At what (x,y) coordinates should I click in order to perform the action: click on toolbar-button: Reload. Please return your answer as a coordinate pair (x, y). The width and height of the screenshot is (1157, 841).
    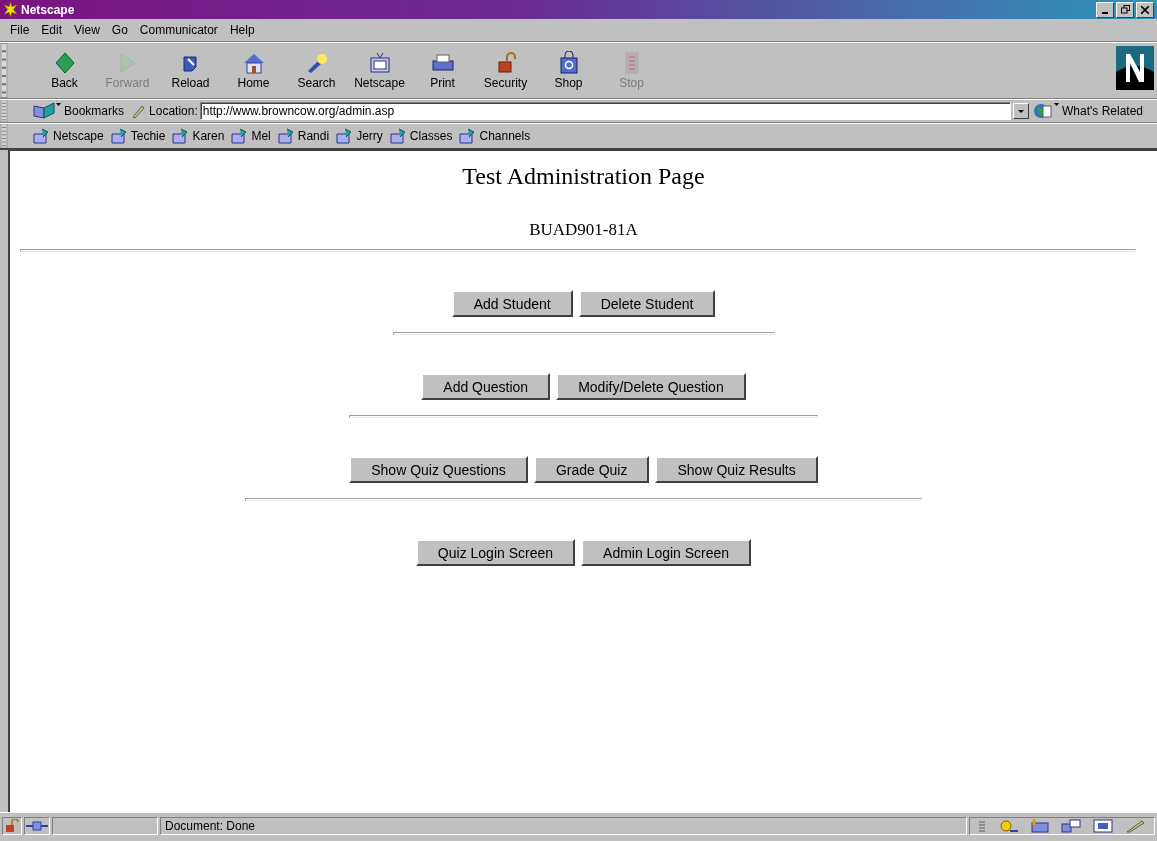
    Looking at the image, I should click on (190, 70).